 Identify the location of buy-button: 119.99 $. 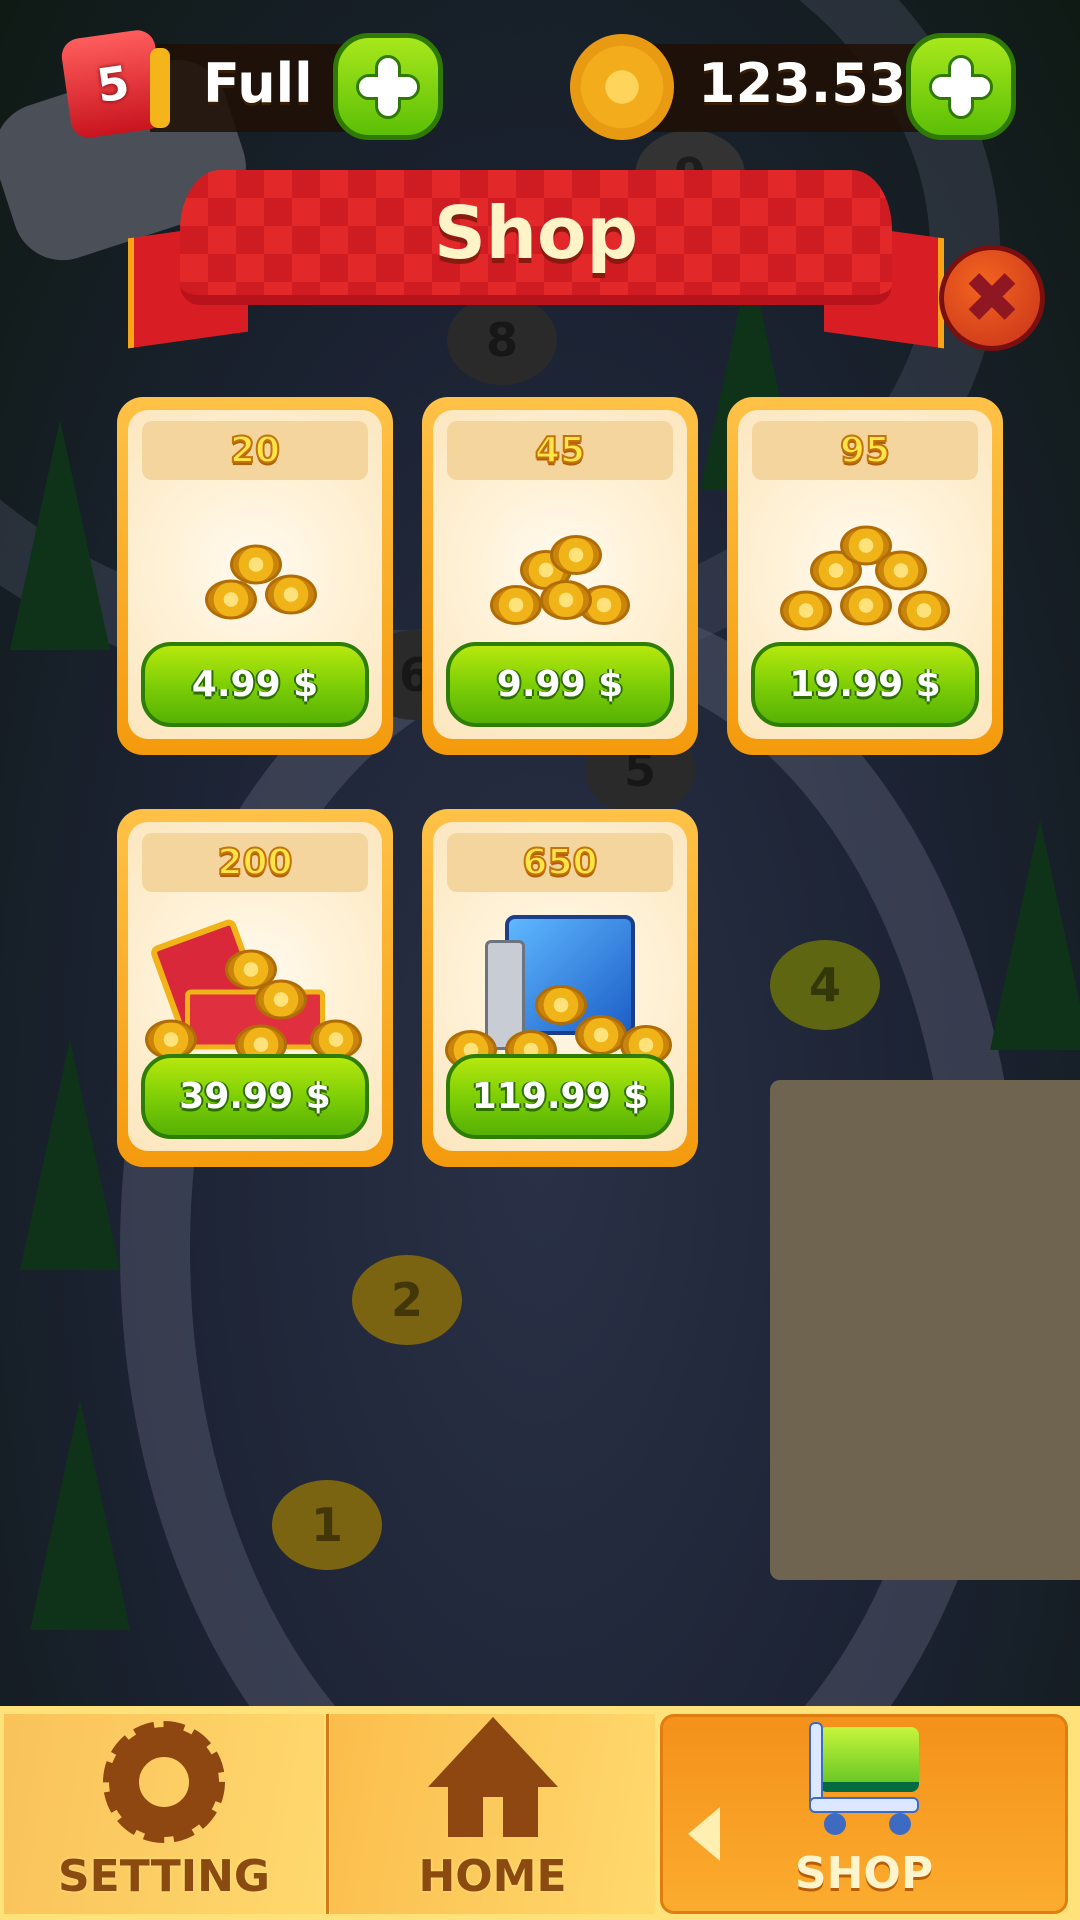
(560, 1096).